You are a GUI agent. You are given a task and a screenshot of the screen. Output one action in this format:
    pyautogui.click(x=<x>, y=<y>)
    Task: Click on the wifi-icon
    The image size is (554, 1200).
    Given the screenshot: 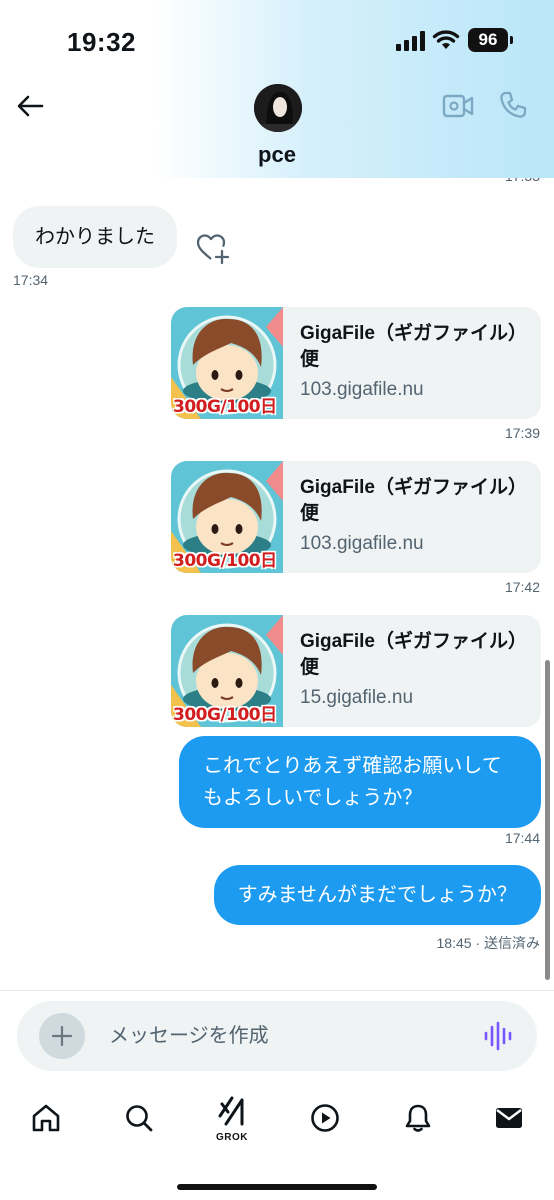 What is the action you would take?
    pyautogui.click(x=446, y=39)
    